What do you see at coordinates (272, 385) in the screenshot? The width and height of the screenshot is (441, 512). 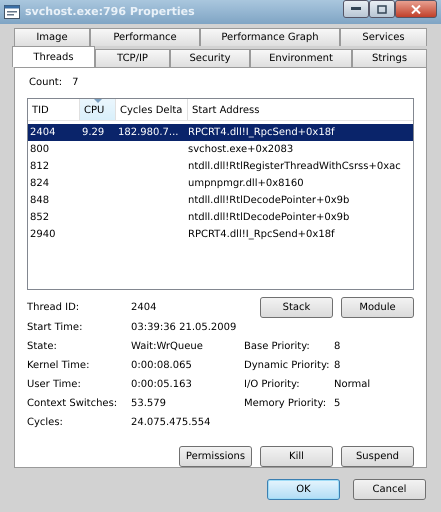 I see `field-label: I/O Priority:` at bounding box center [272, 385].